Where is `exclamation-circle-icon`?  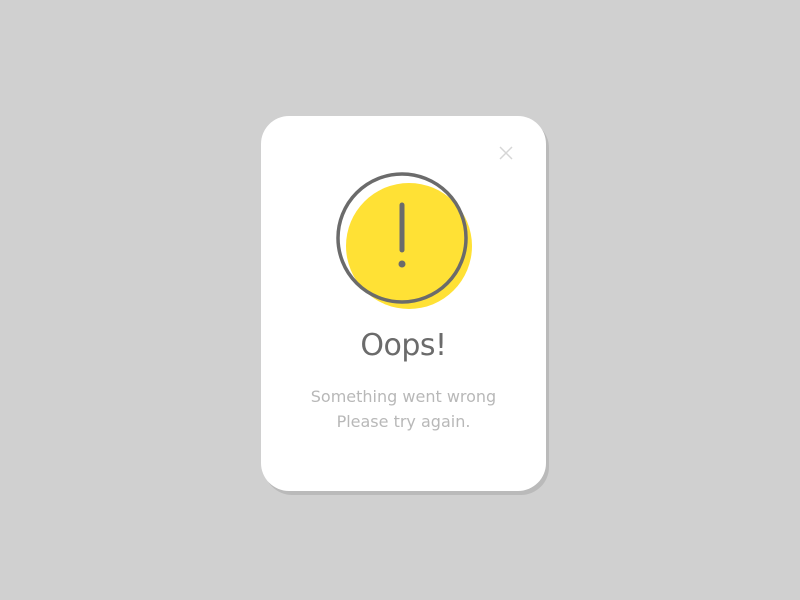
exclamation-circle-icon is located at coordinates (405, 242).